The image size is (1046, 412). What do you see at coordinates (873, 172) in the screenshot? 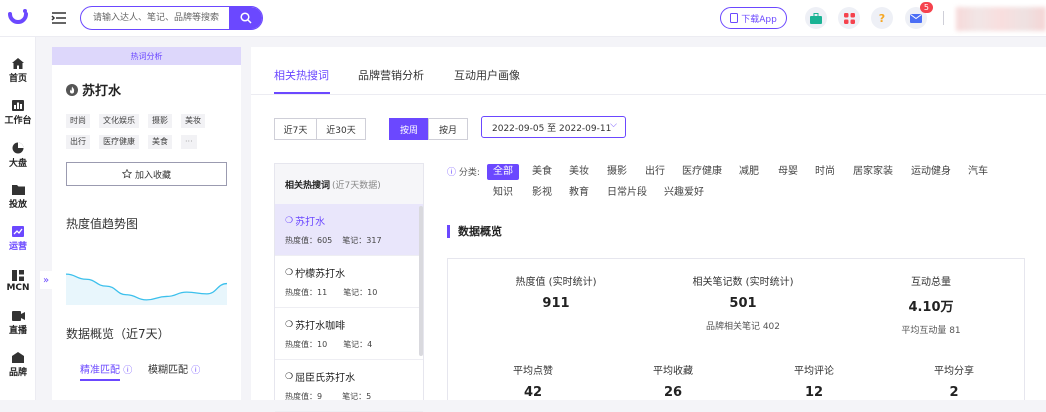
I see `category-item: 居家家装` at bounding box center [873, 172].